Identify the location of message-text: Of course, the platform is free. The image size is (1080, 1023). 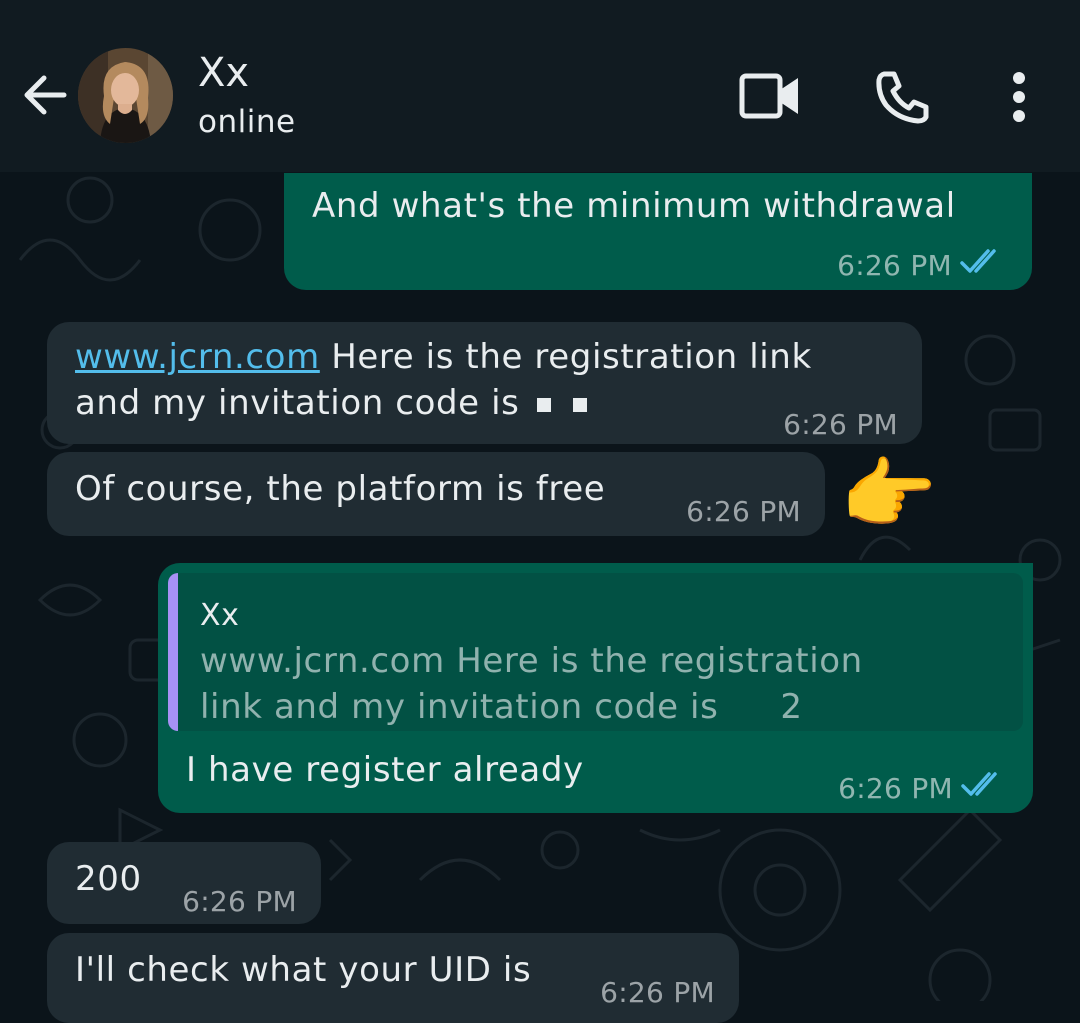
(340, 489).